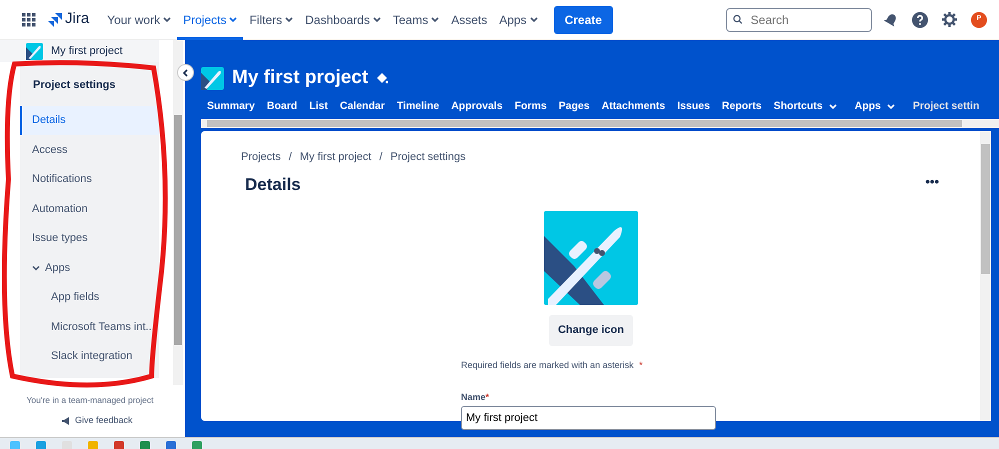 The width and height of the screenshot is (999, 449). What do you see at coordinates (362, 107) in the screenshot?
I see `project-tab: Calendar` at bounding box center [362, 107].